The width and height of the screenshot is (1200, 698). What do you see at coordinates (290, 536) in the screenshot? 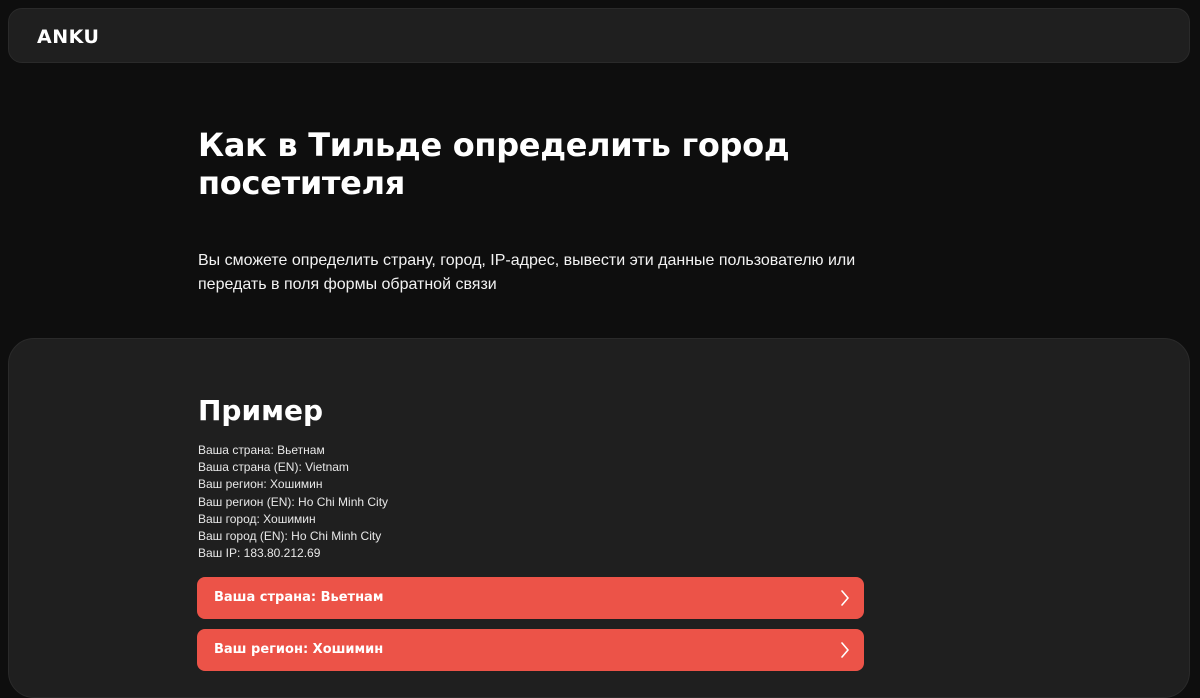
I see `geo-info-city-en: Ваш город (EN): Ho Chi Minh City` at bounding box center [290, 536].